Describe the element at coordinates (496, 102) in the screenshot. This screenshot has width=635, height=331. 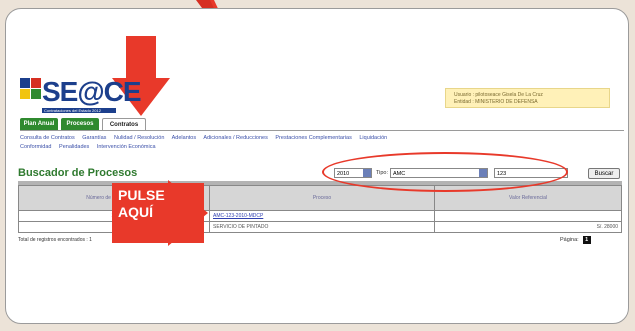
I see `entity-line: Entidad : MINISTERIO DE DEFENSA` at that location.